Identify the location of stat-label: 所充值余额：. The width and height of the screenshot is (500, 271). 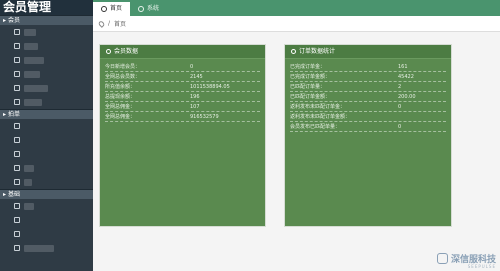
(120, 87).